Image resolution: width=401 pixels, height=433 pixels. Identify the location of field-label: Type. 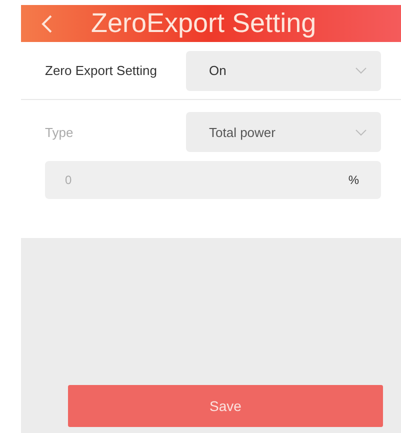
(59, 132).